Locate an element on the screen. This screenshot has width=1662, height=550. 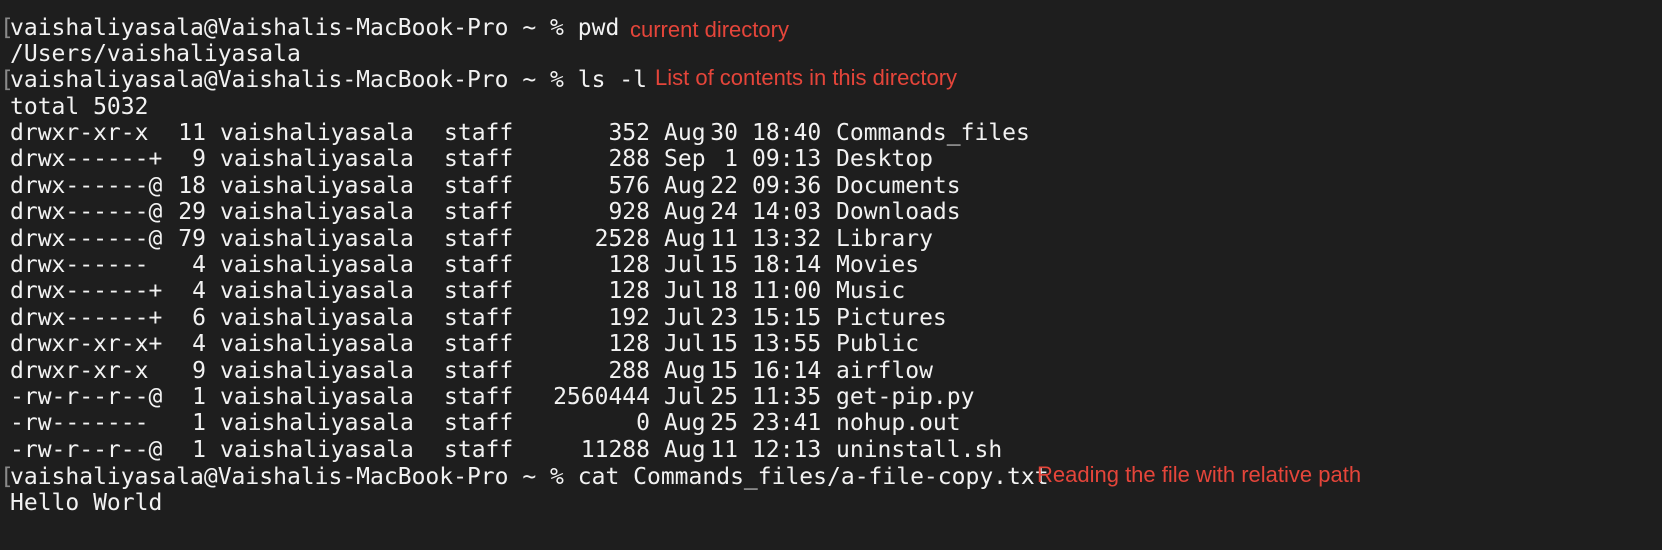
filename-cell: Music is located at coordinates (871, 291).